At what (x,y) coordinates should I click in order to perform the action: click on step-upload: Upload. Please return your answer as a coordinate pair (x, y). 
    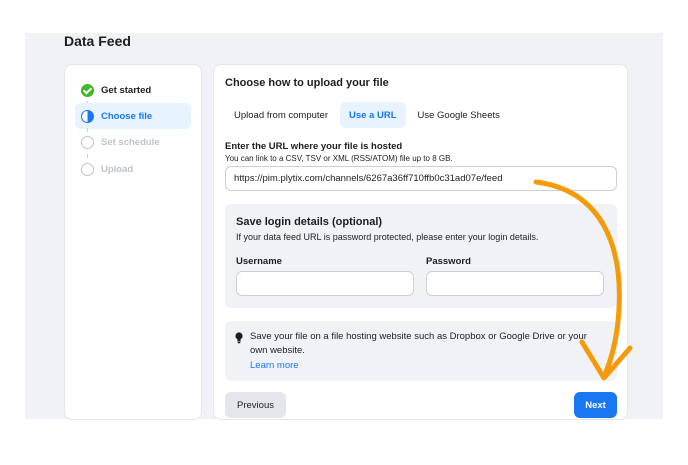
    Looking at the image, I should click on (133, 169).